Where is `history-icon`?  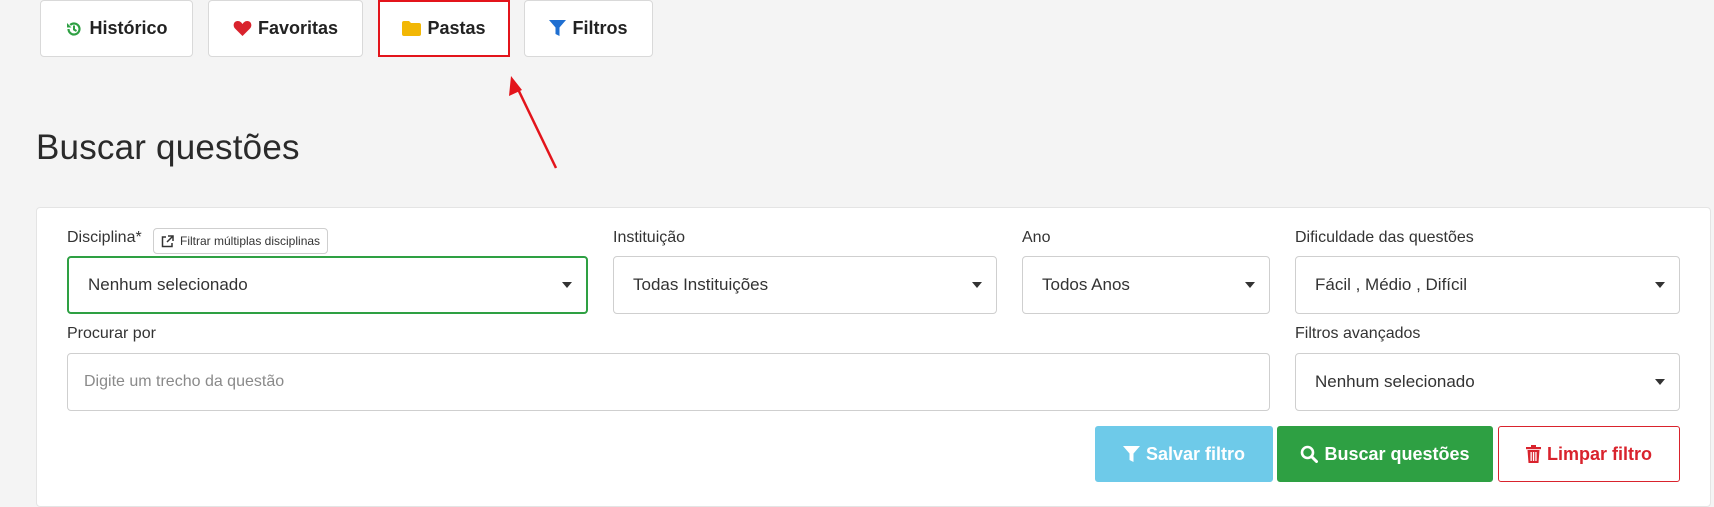 history-icon is located at coordinates (74, 28).